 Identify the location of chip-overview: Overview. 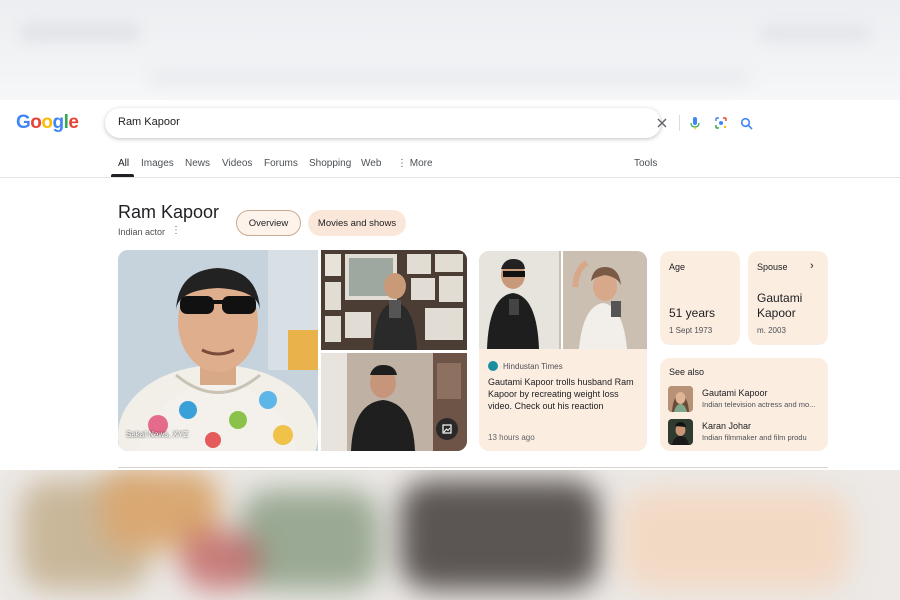
(268, 223).